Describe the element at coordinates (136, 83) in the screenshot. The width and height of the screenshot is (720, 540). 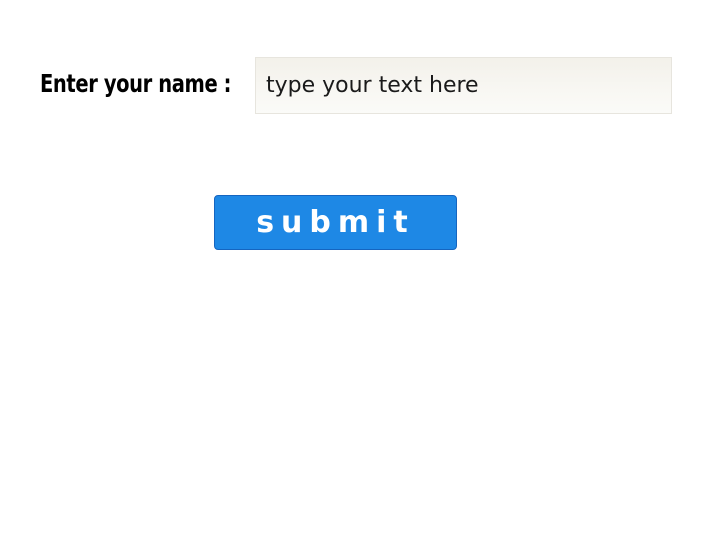
I see `name-label: Enter your name :` at that location.